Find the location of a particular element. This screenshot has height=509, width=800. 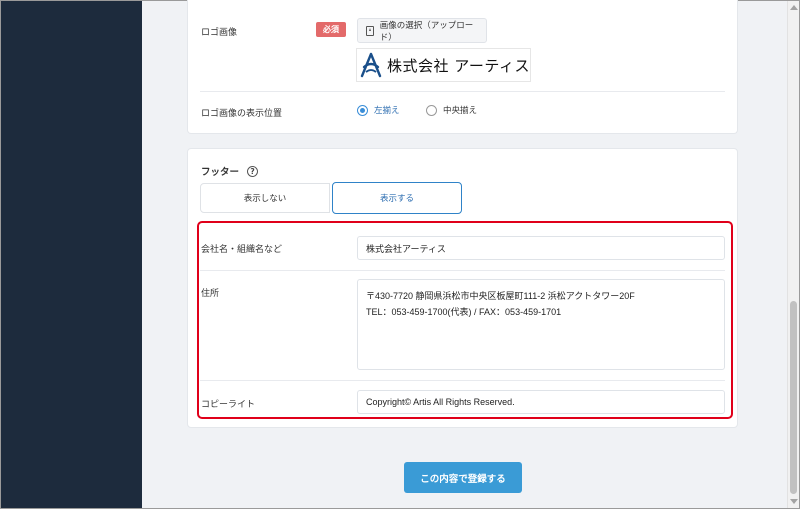

logo-preview-text: 株式会社 アーティス is located at coordinates (458, 65).